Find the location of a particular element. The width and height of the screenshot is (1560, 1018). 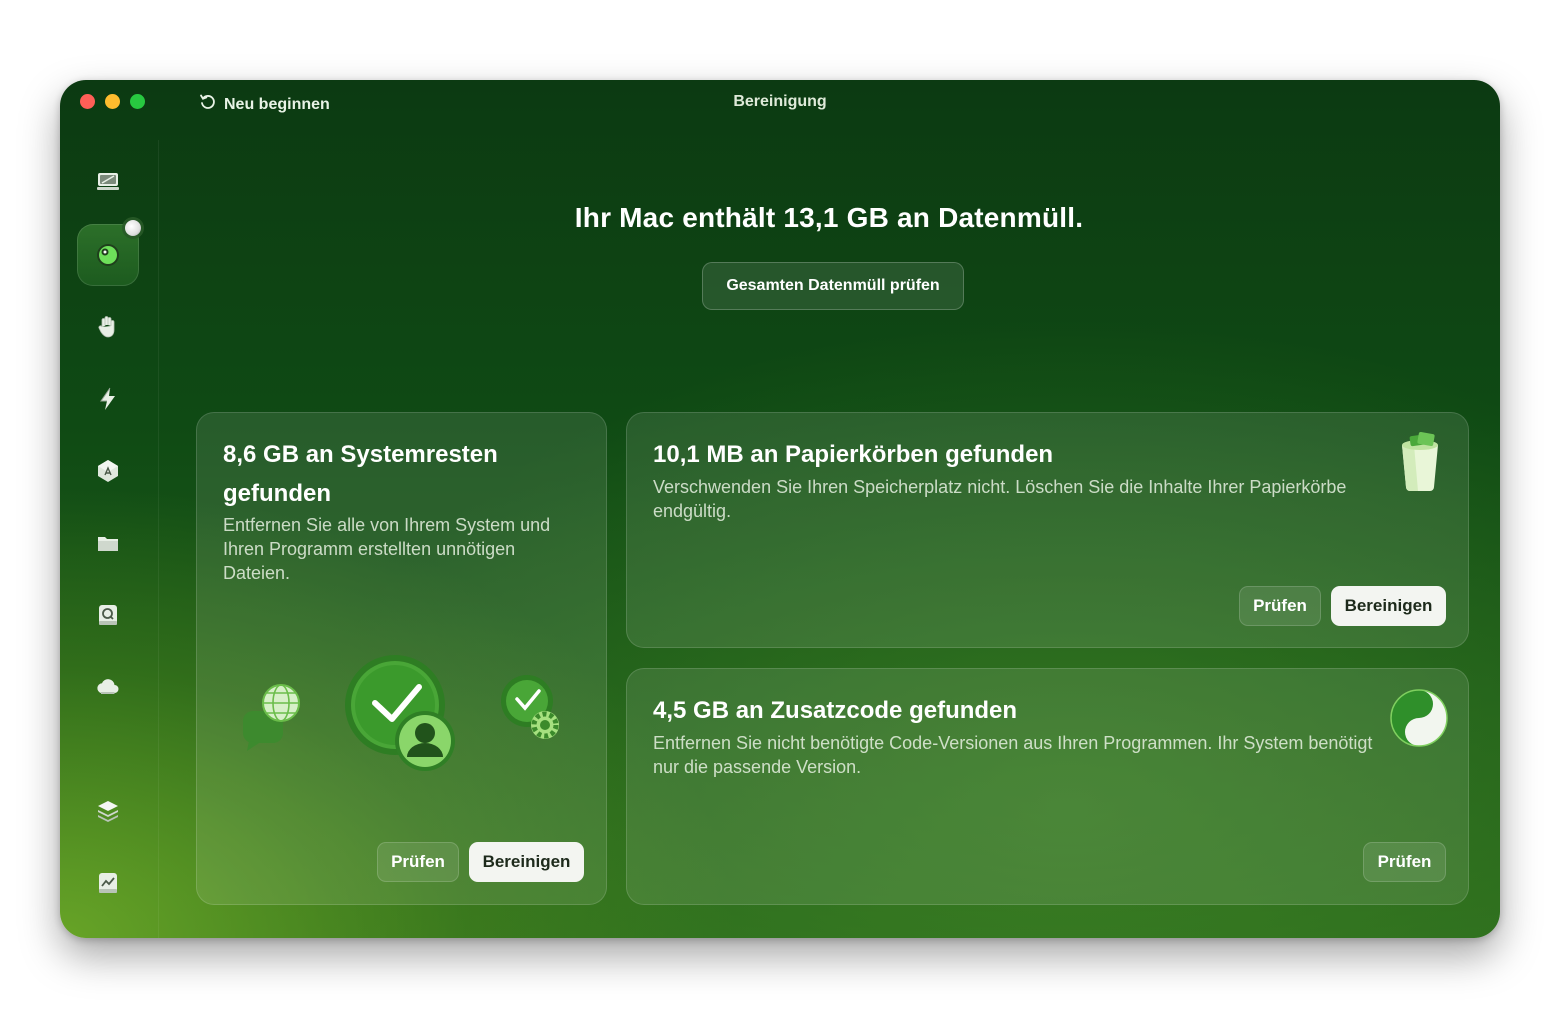

sidebar-item-space-lens is located at coordinates (108, 615).